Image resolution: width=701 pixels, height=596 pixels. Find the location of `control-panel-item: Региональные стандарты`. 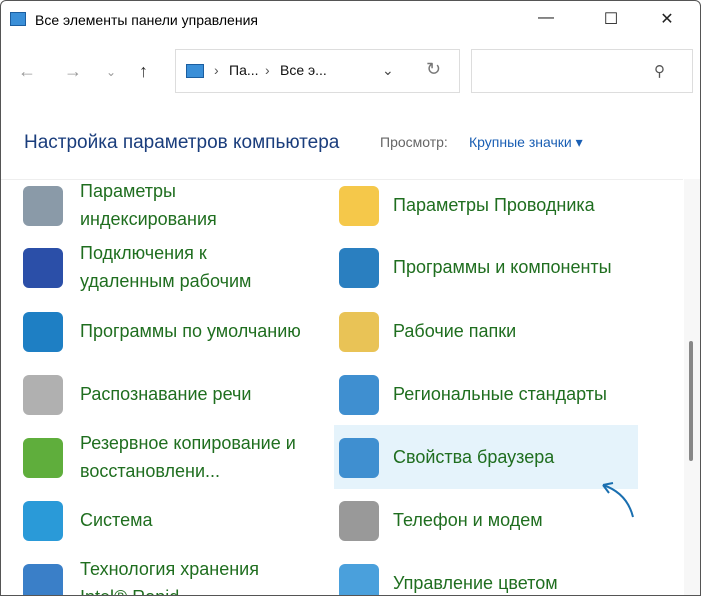

control-panel-item: Региональные стандарты is located at coordinates (486, 394).